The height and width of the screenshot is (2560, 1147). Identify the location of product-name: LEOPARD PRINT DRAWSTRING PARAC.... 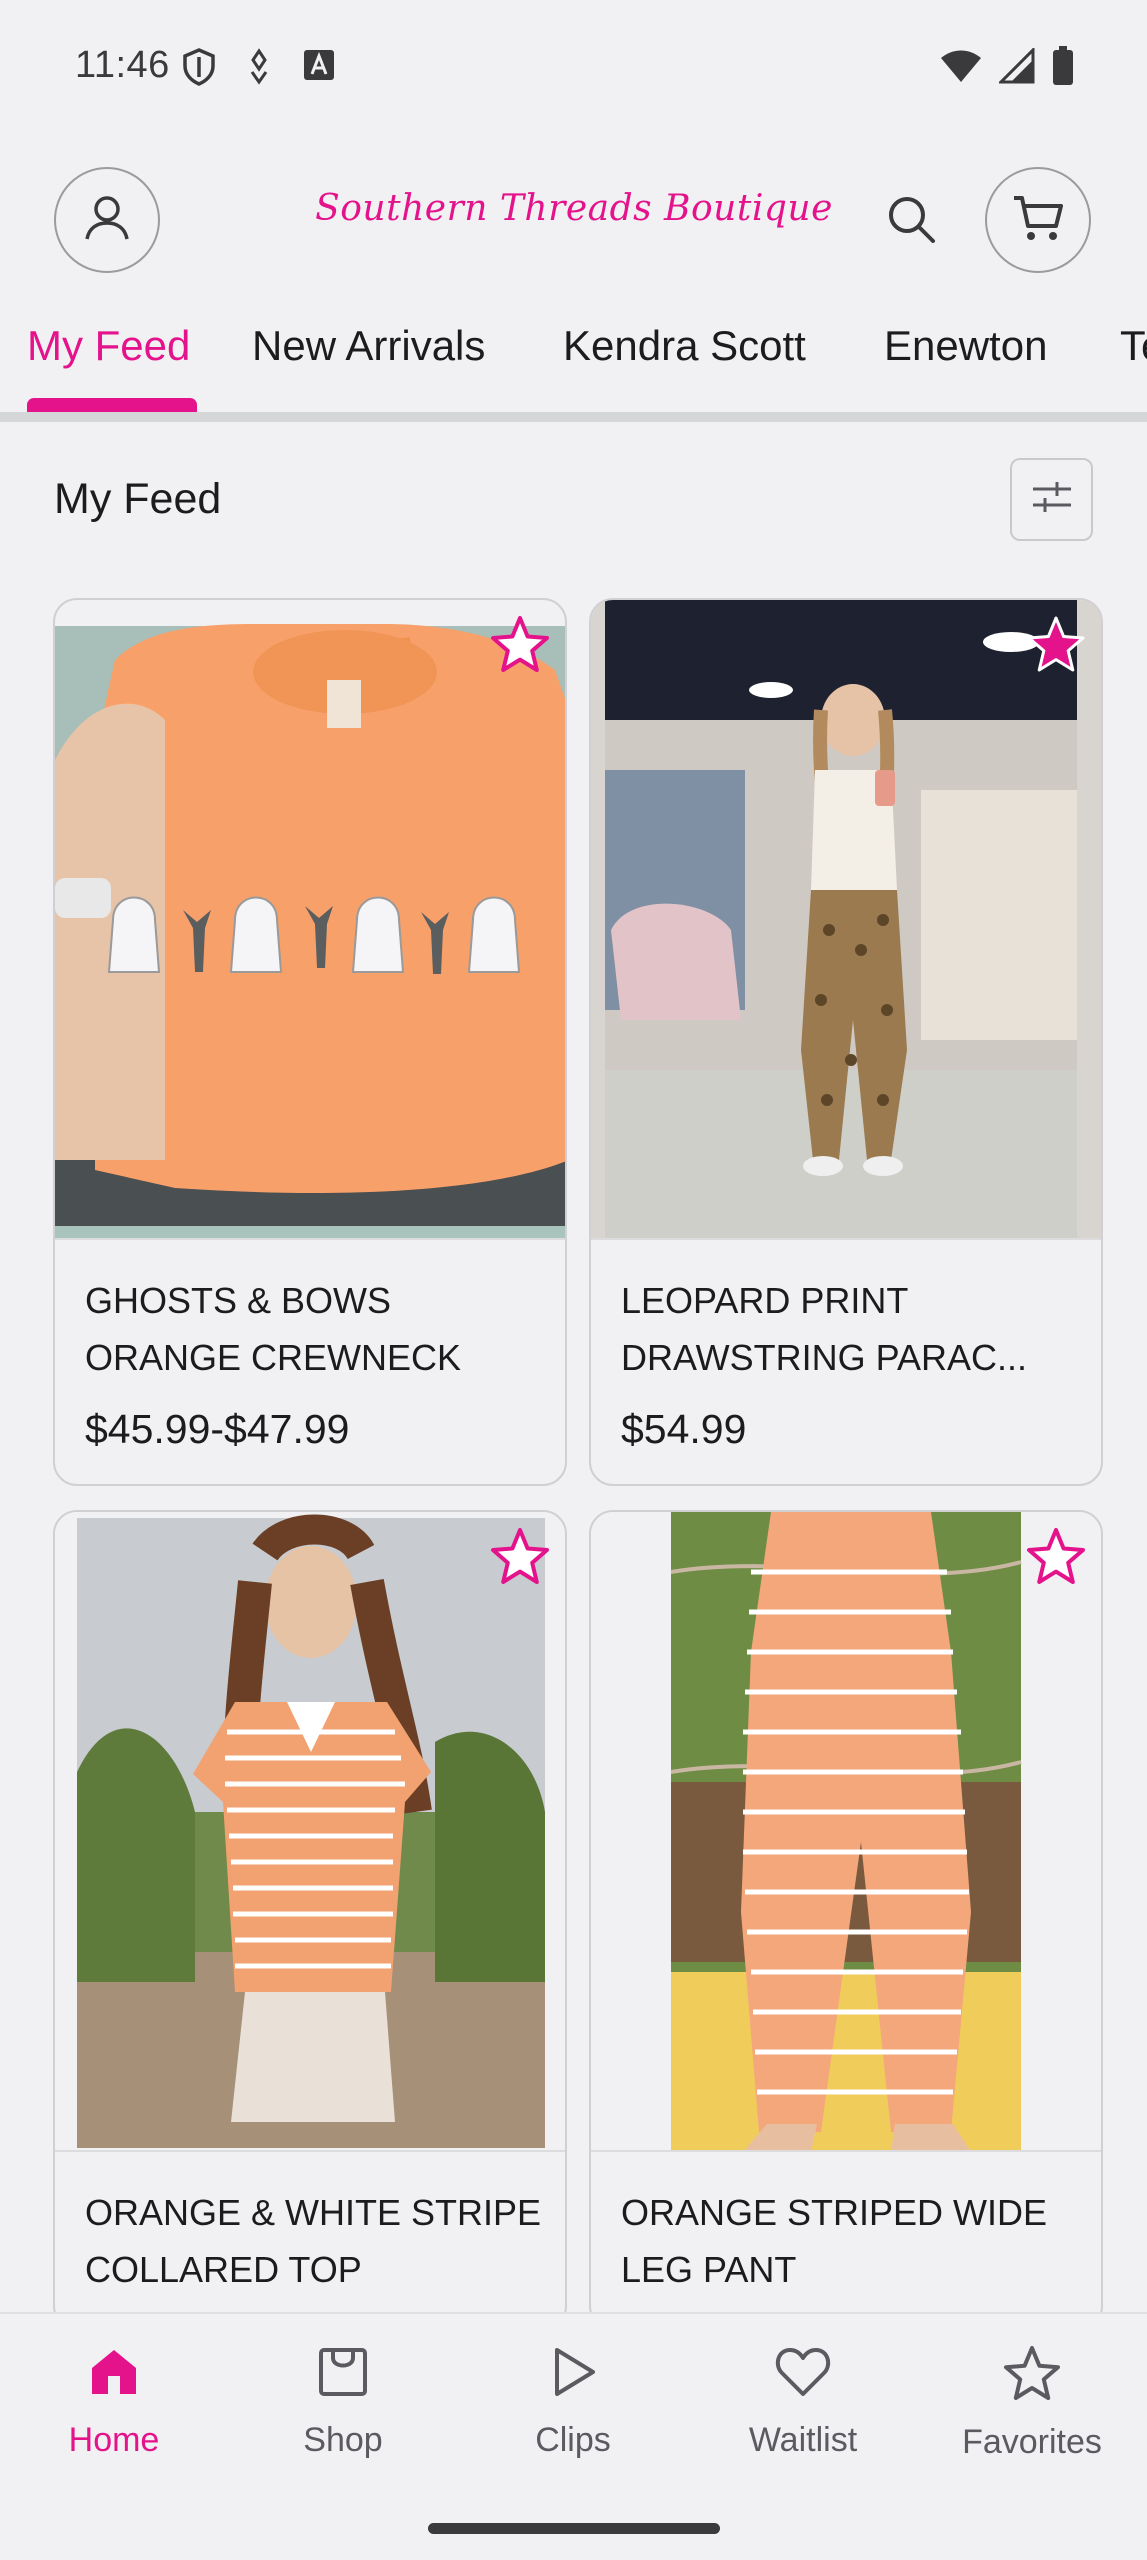
(851, 1329).